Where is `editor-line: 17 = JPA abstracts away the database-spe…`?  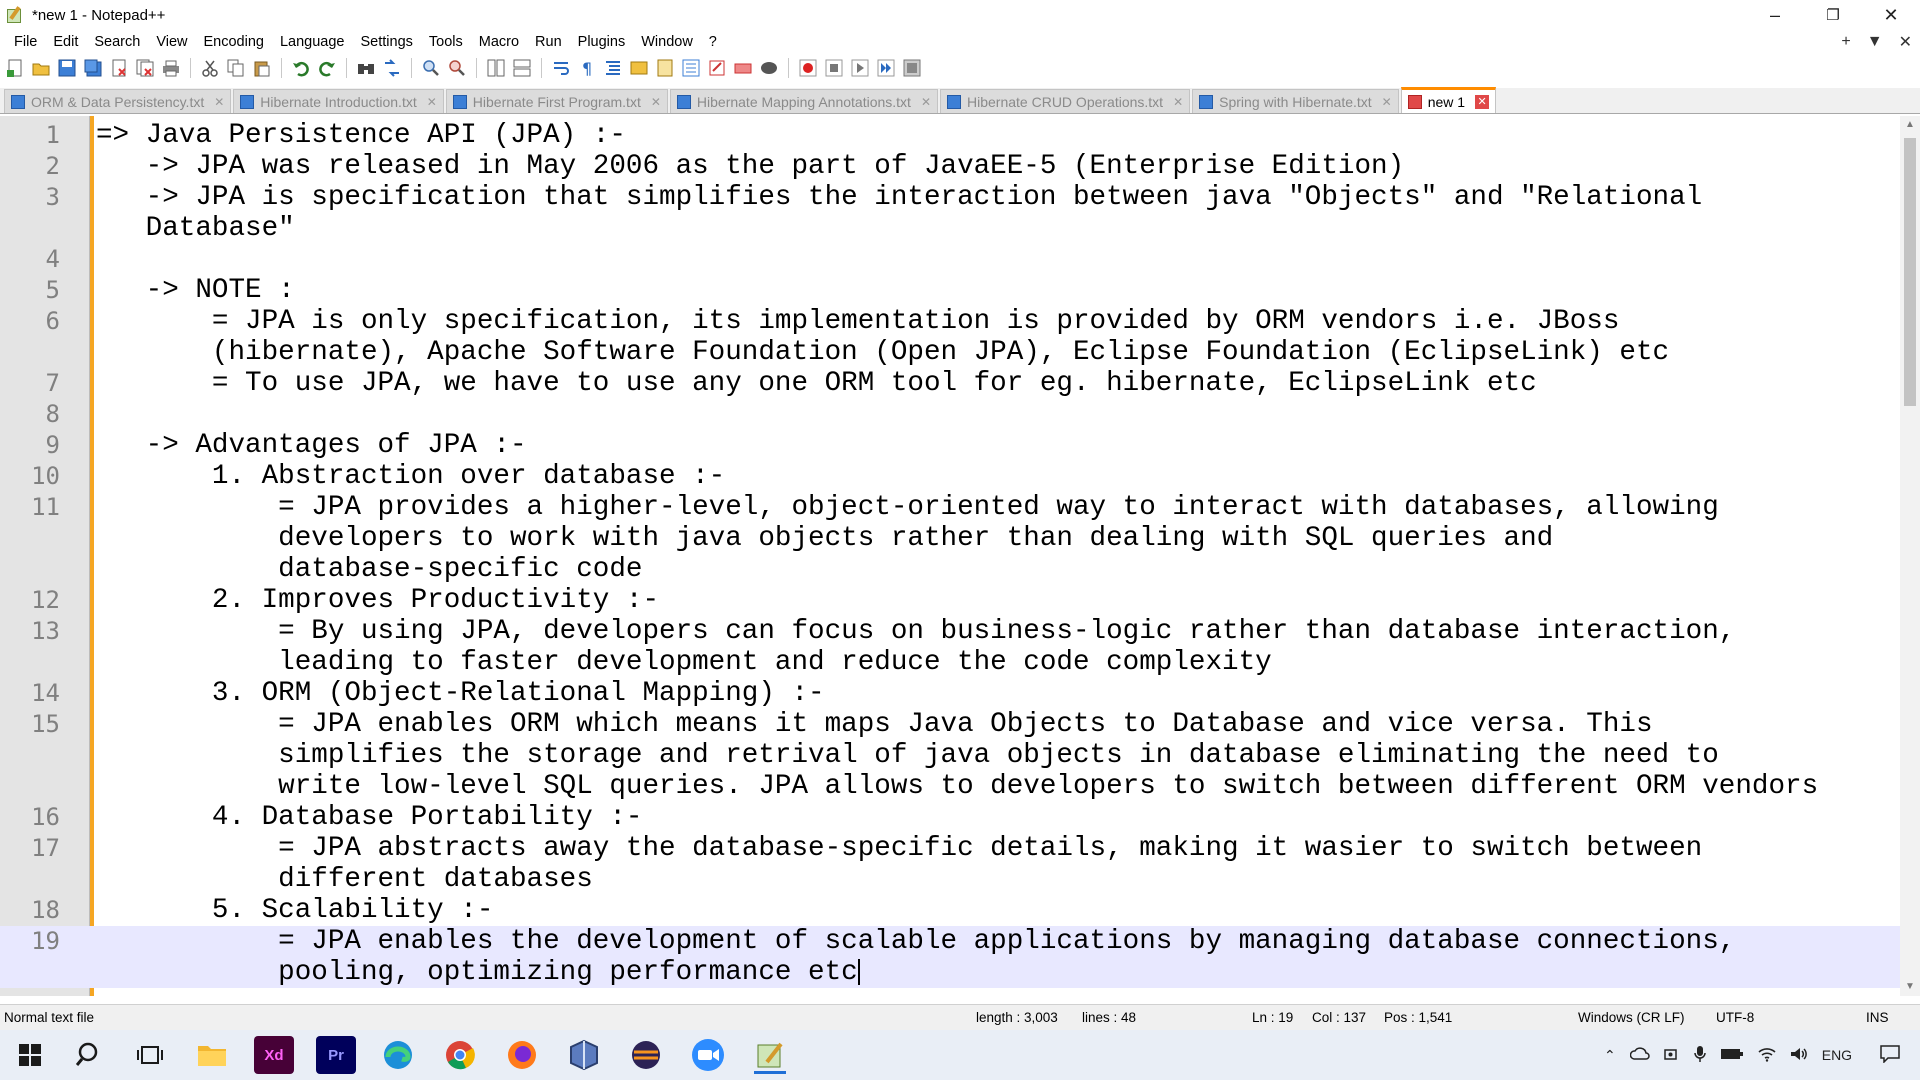
editor-line: 17 = JPA abstracts away the database-spe… is located at coordinates (950, 848).